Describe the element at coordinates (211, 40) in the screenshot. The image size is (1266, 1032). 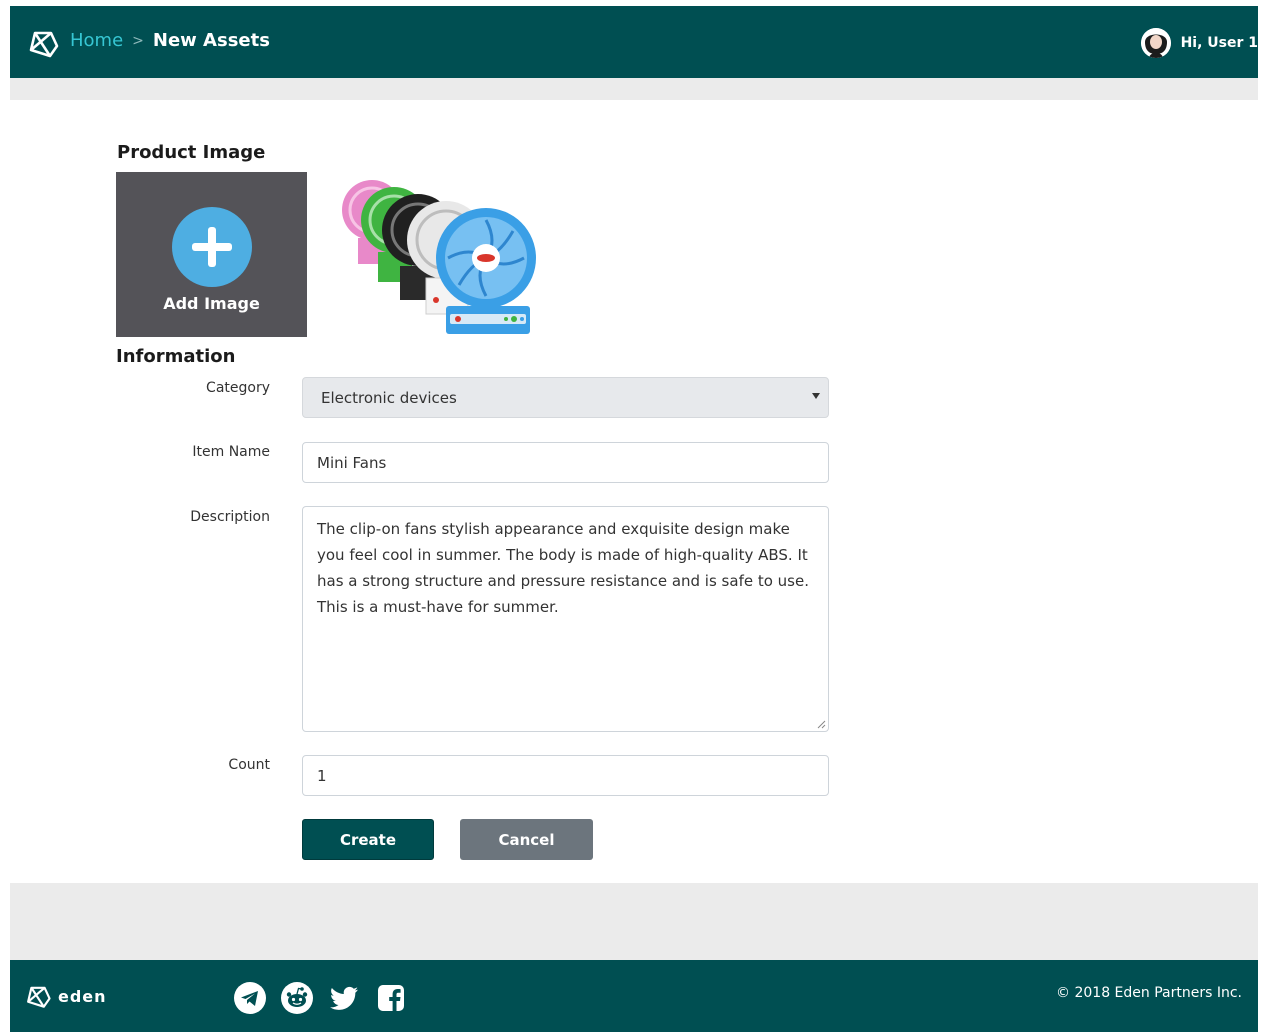
I see `breadcrumb-current-page: New Assets` at that location.